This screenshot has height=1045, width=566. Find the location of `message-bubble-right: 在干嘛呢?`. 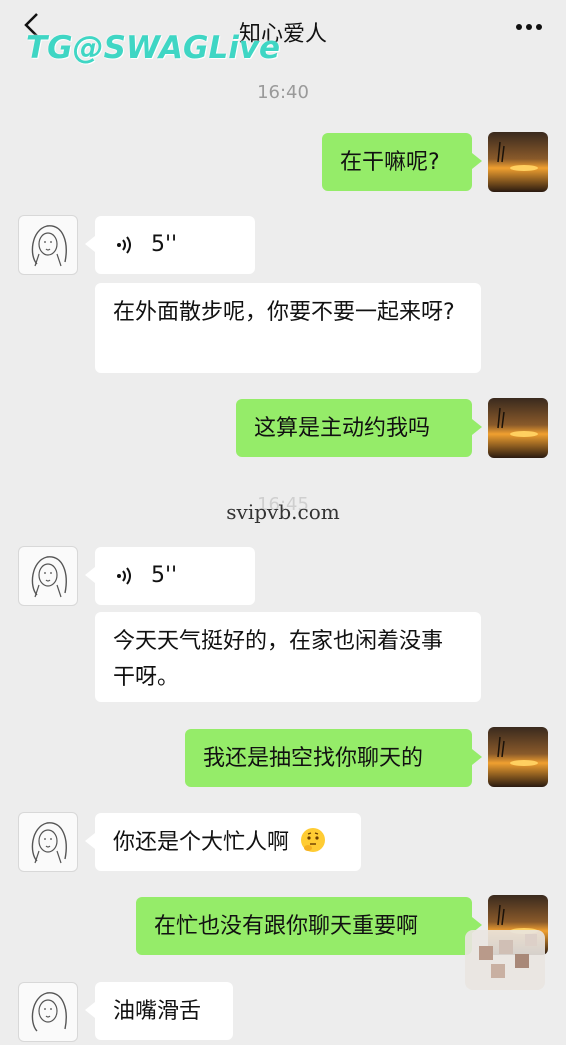

message-bubble-right: 在干嘛呢? is located at coordinates (402, 162).